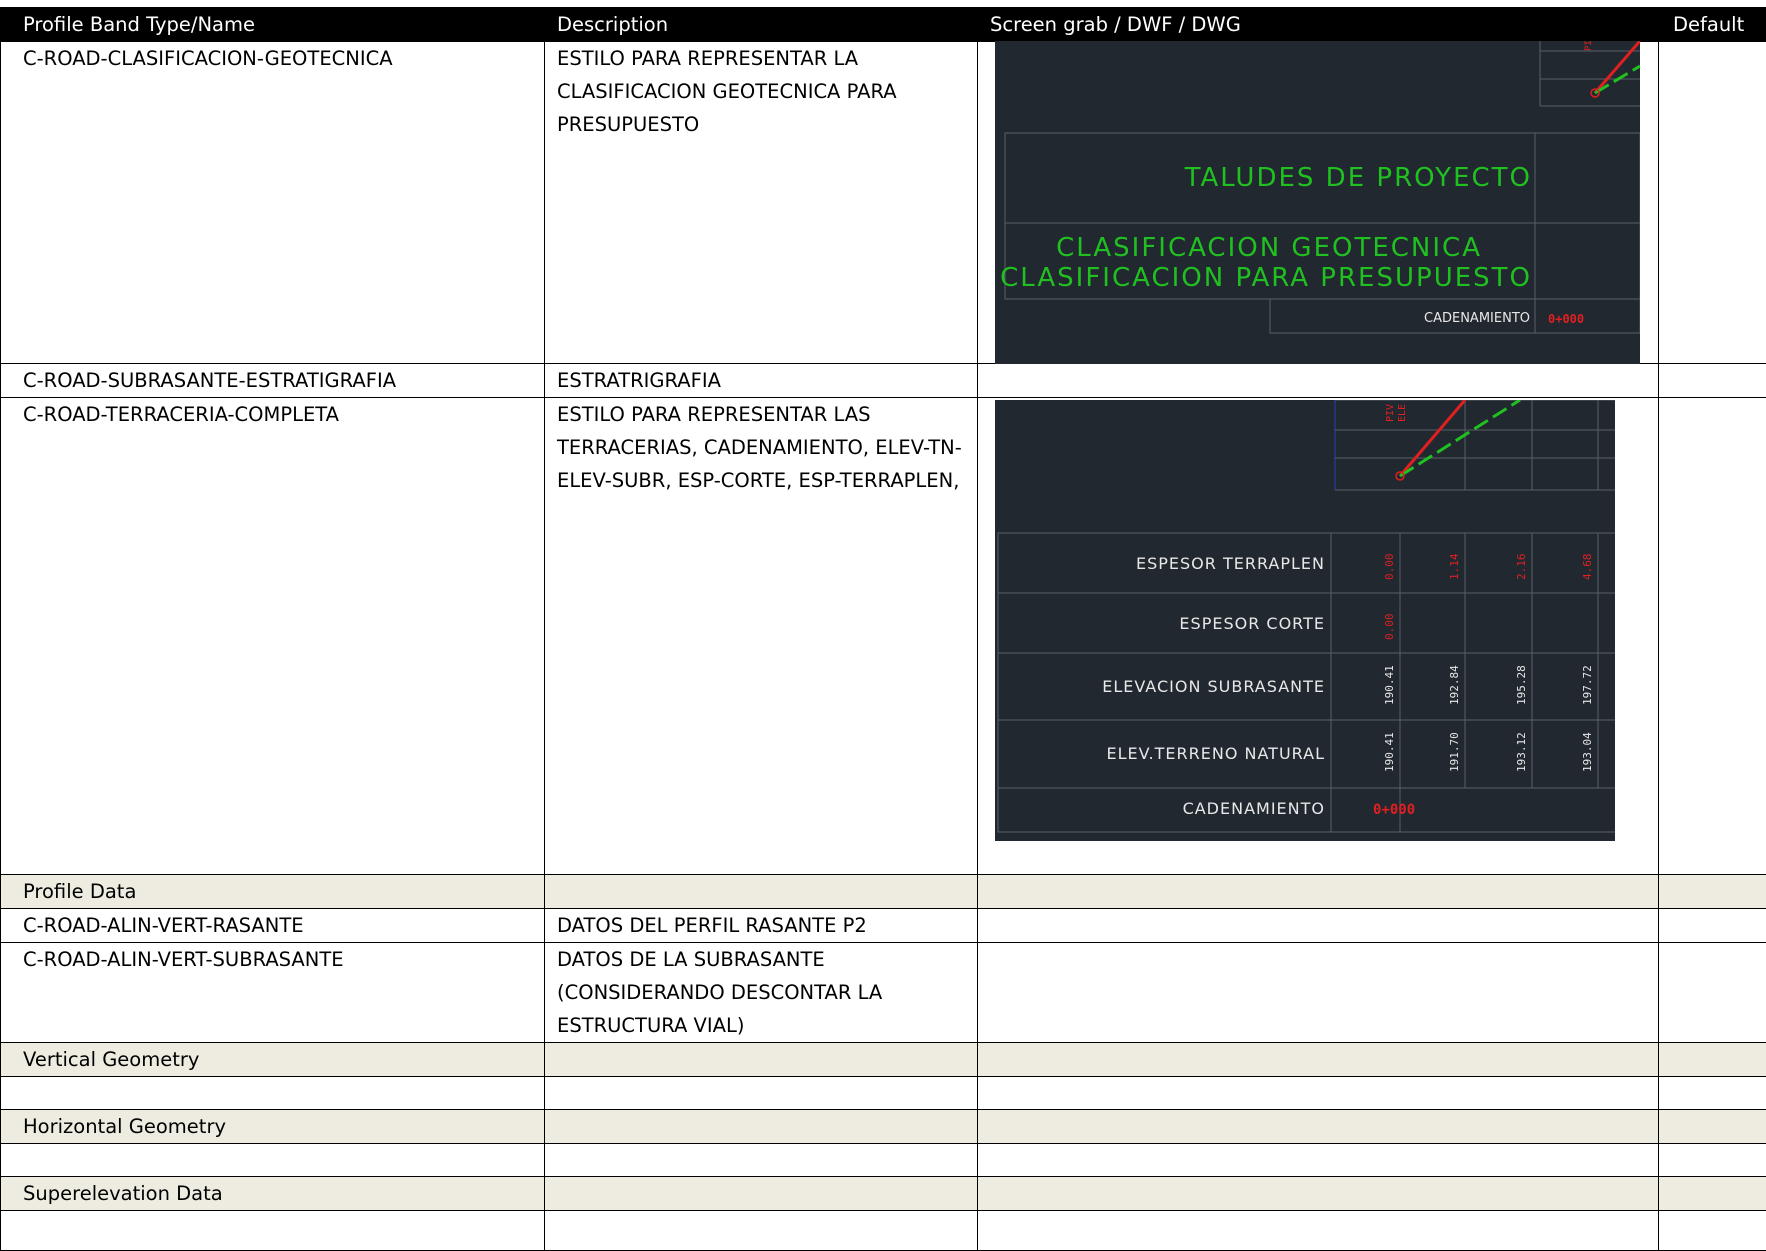 The width and height of the screenshot is (1766, 1251). I want to click on value-espesor-terraplen: 2.16, so click(1521, 567).